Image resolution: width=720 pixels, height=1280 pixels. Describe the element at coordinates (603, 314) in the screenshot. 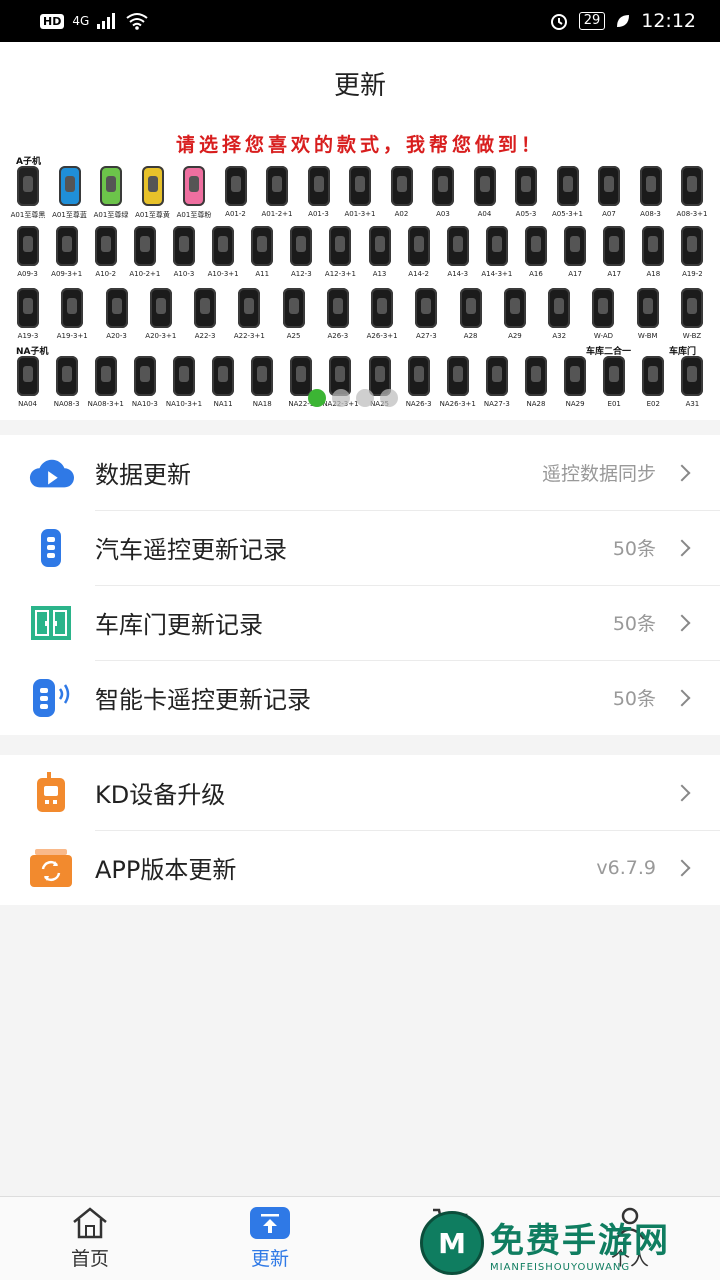

I see `key-fob-item: W-AD` at that location.